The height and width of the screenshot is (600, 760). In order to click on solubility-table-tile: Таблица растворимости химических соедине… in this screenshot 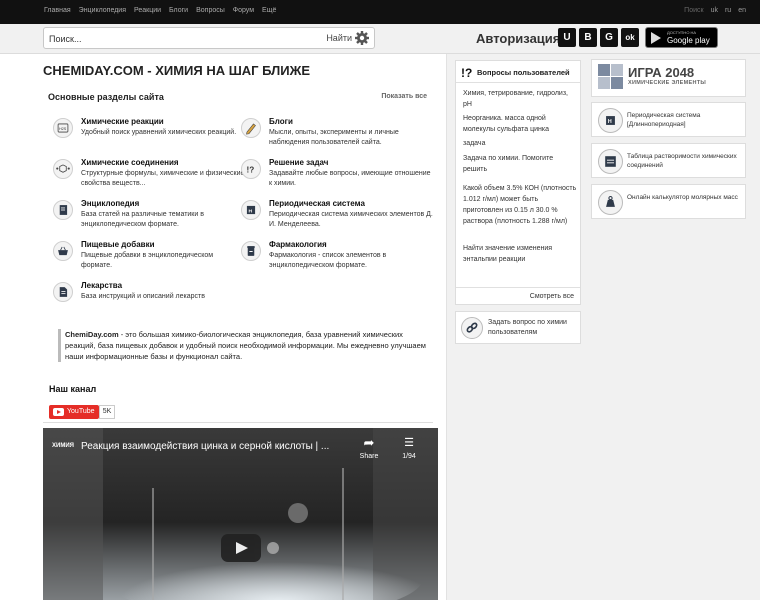, I will do `click(668, 160)`.